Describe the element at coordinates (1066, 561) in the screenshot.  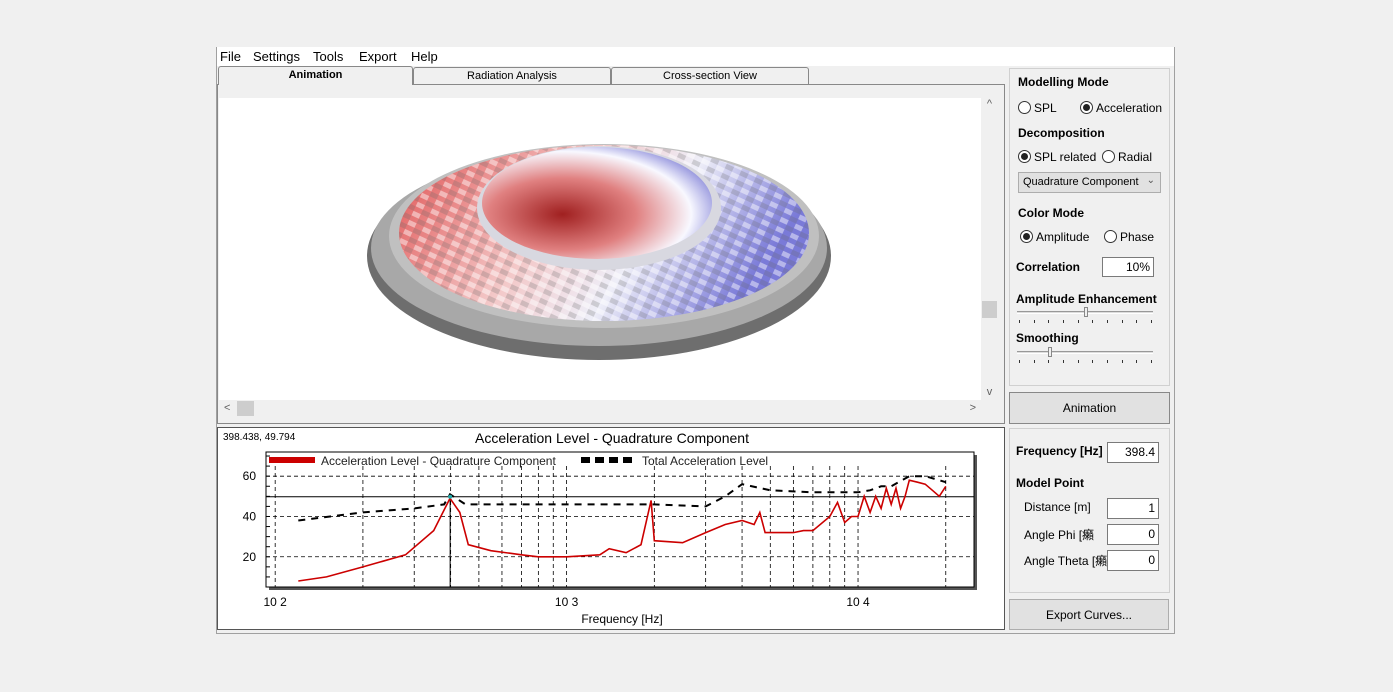
I see `angle-theta-label: Angle Theta [癩` at that location.